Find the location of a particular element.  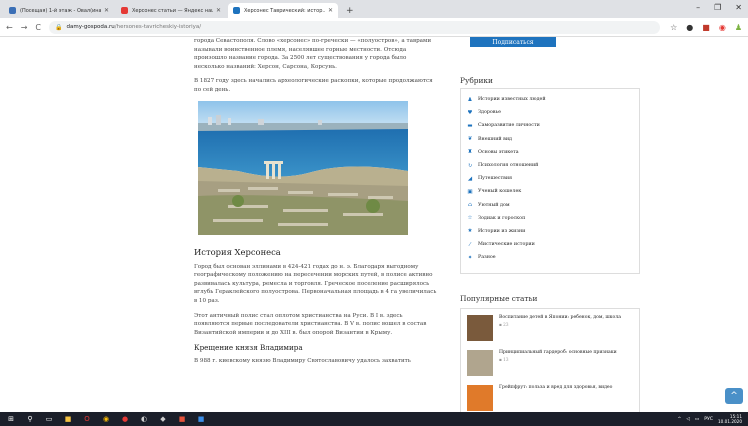

task-view-icon: ▭ is located at coordinates (49, 419).